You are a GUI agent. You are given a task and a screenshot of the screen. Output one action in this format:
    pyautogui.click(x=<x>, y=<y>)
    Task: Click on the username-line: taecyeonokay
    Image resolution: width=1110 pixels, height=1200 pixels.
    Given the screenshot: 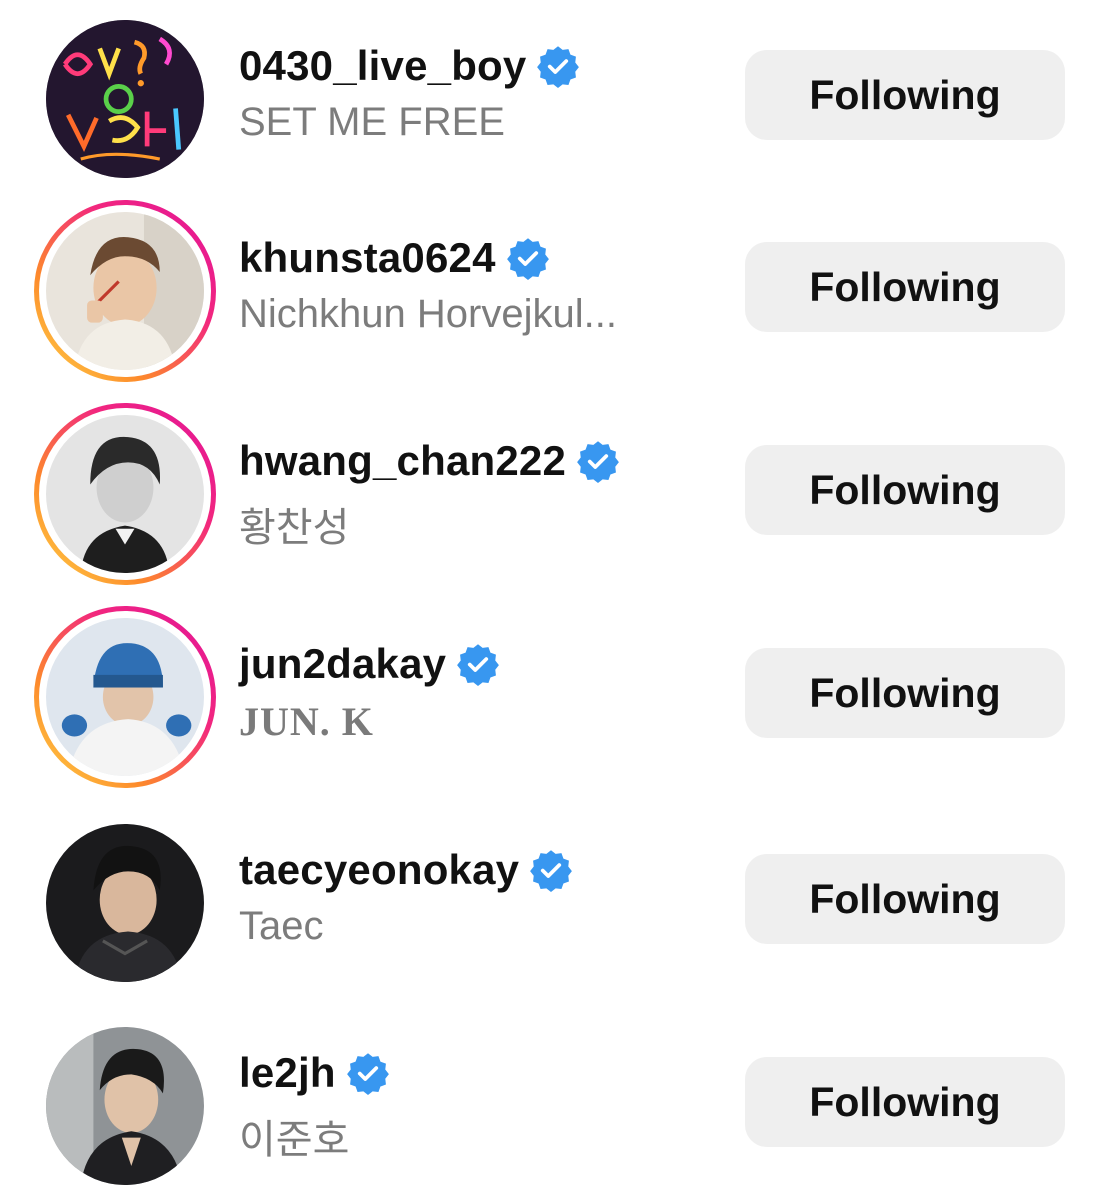 What is the action you would take?
    pyautogui.click(x=406, y=870)
    